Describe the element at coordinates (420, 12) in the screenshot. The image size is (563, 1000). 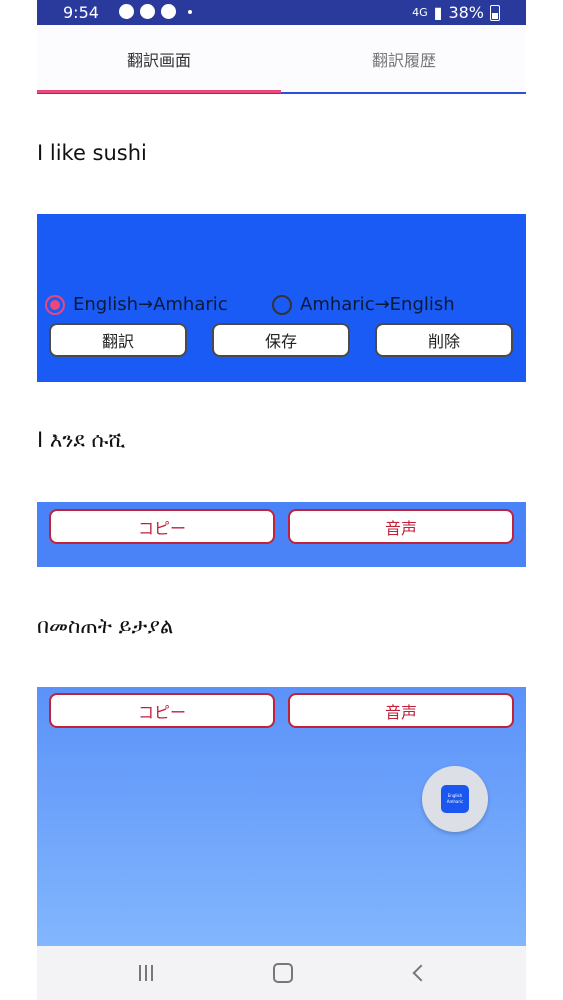
I see `network-type: 4G` at that location.